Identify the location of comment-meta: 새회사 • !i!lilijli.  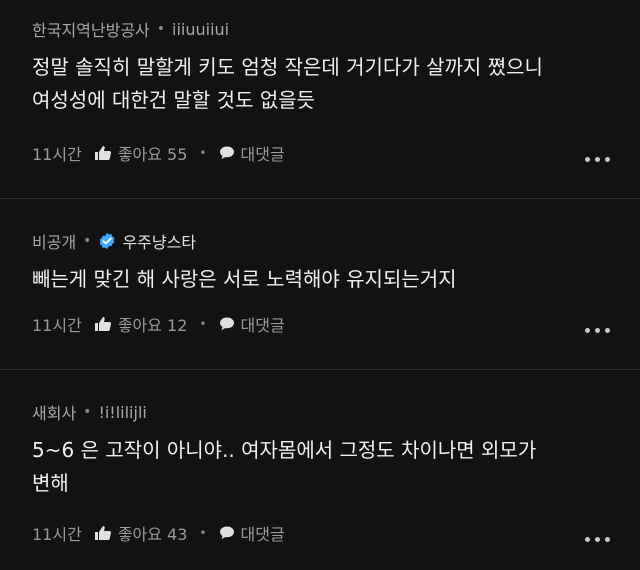
(320, 412).